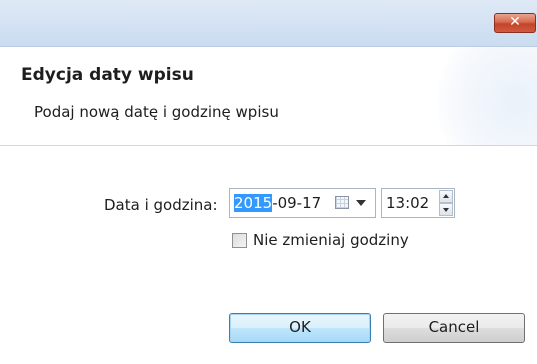  Describe the element at coordinates (454, 328) in the screenshot. I see `cancel-button: Cancel` at that location.